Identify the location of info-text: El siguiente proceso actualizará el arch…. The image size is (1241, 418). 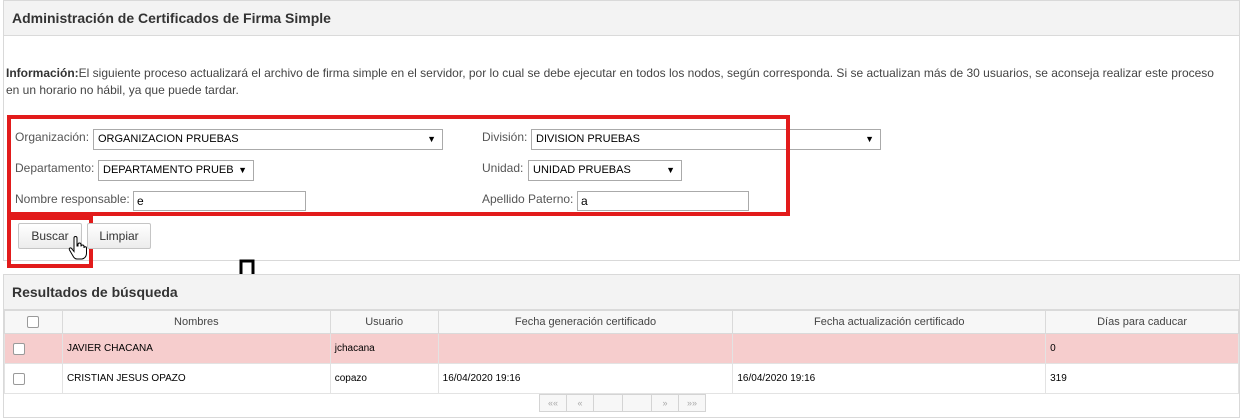
(610, 81).